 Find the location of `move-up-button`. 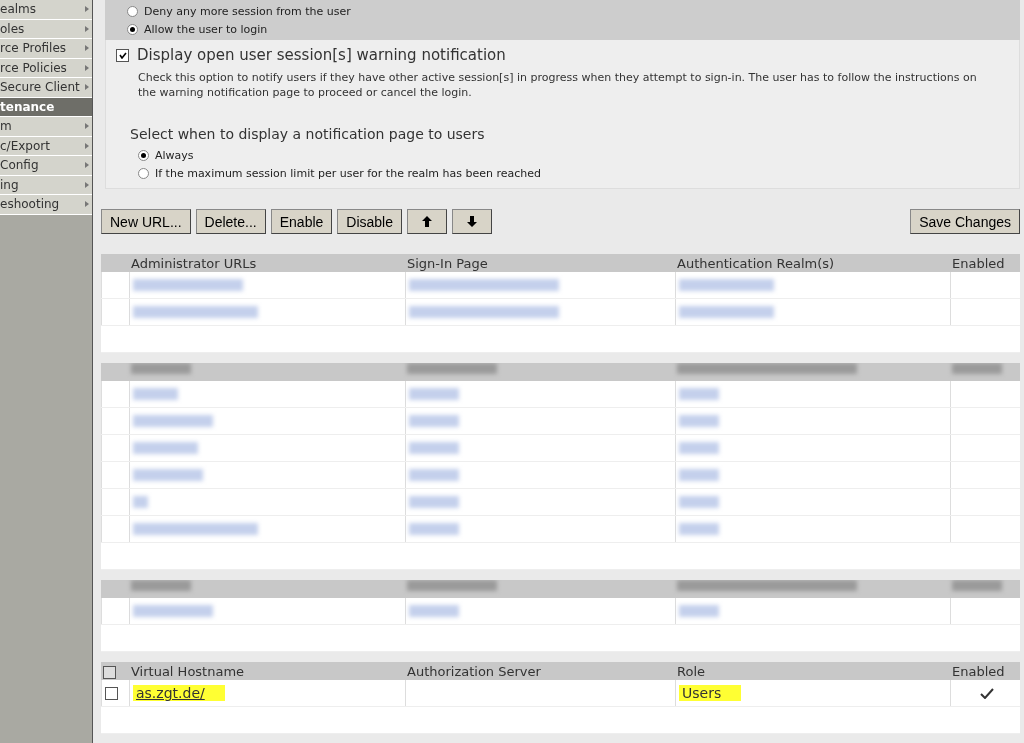

move-up-button is located at coordinates (427, 221).